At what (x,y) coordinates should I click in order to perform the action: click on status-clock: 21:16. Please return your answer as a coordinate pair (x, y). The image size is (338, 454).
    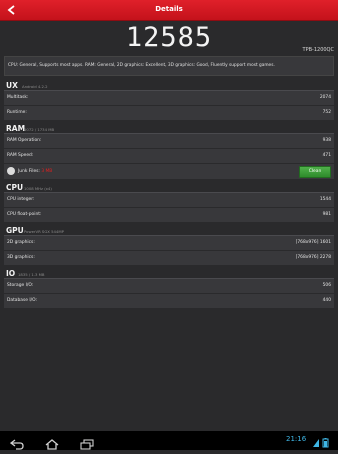
    Looking at the image, I should click on (296, 439).